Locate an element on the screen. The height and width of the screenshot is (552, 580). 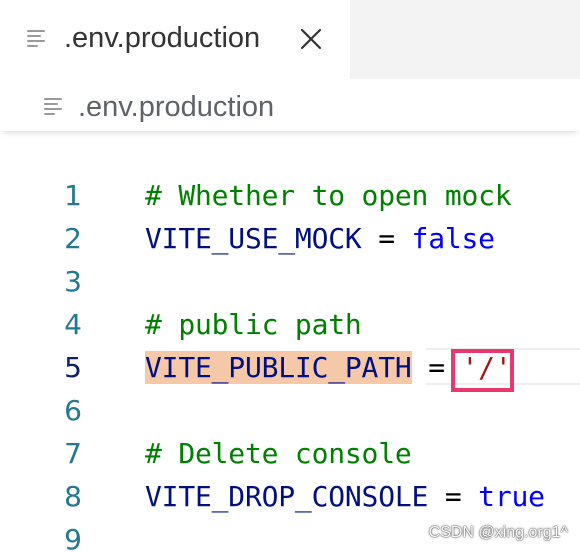
code-line: 8 VITE_DROP_CONSOLE = true is located at coordinates (290, 496).